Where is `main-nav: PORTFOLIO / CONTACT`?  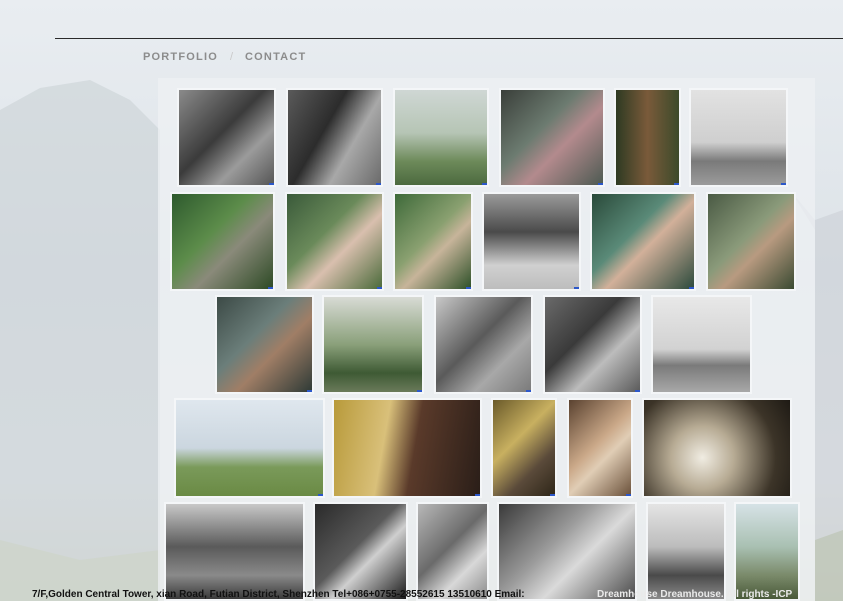 main-nav: PORTFOLIO / CONTACT is located at coordinates (224, 57).